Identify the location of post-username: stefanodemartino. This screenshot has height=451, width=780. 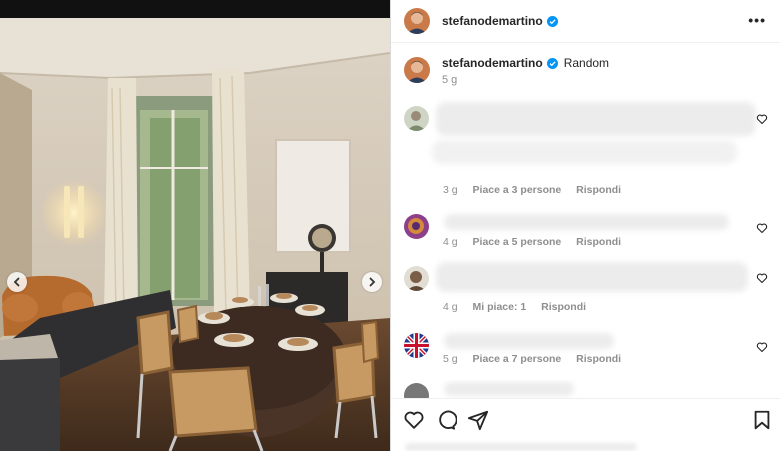
(492, 21).